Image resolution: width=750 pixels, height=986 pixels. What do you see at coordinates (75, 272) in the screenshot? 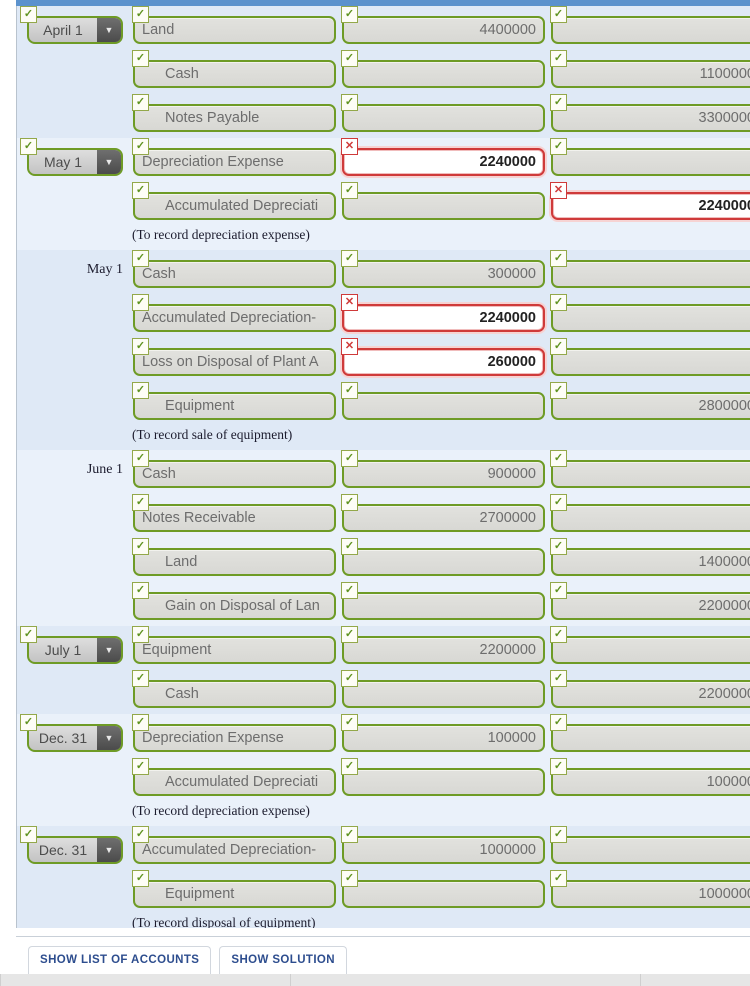
I see `date-cell: May 1` at bounding box center [75, 272].